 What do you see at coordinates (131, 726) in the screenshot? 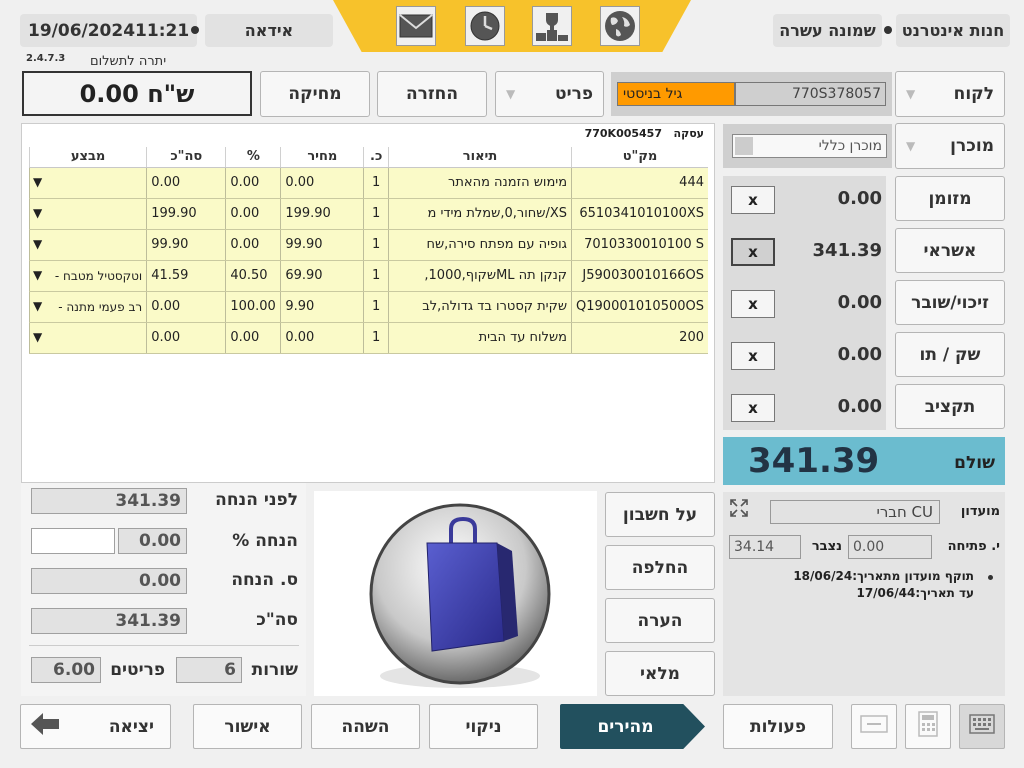
I see `exit-label: יציאה` at bounding box center [131, 726].